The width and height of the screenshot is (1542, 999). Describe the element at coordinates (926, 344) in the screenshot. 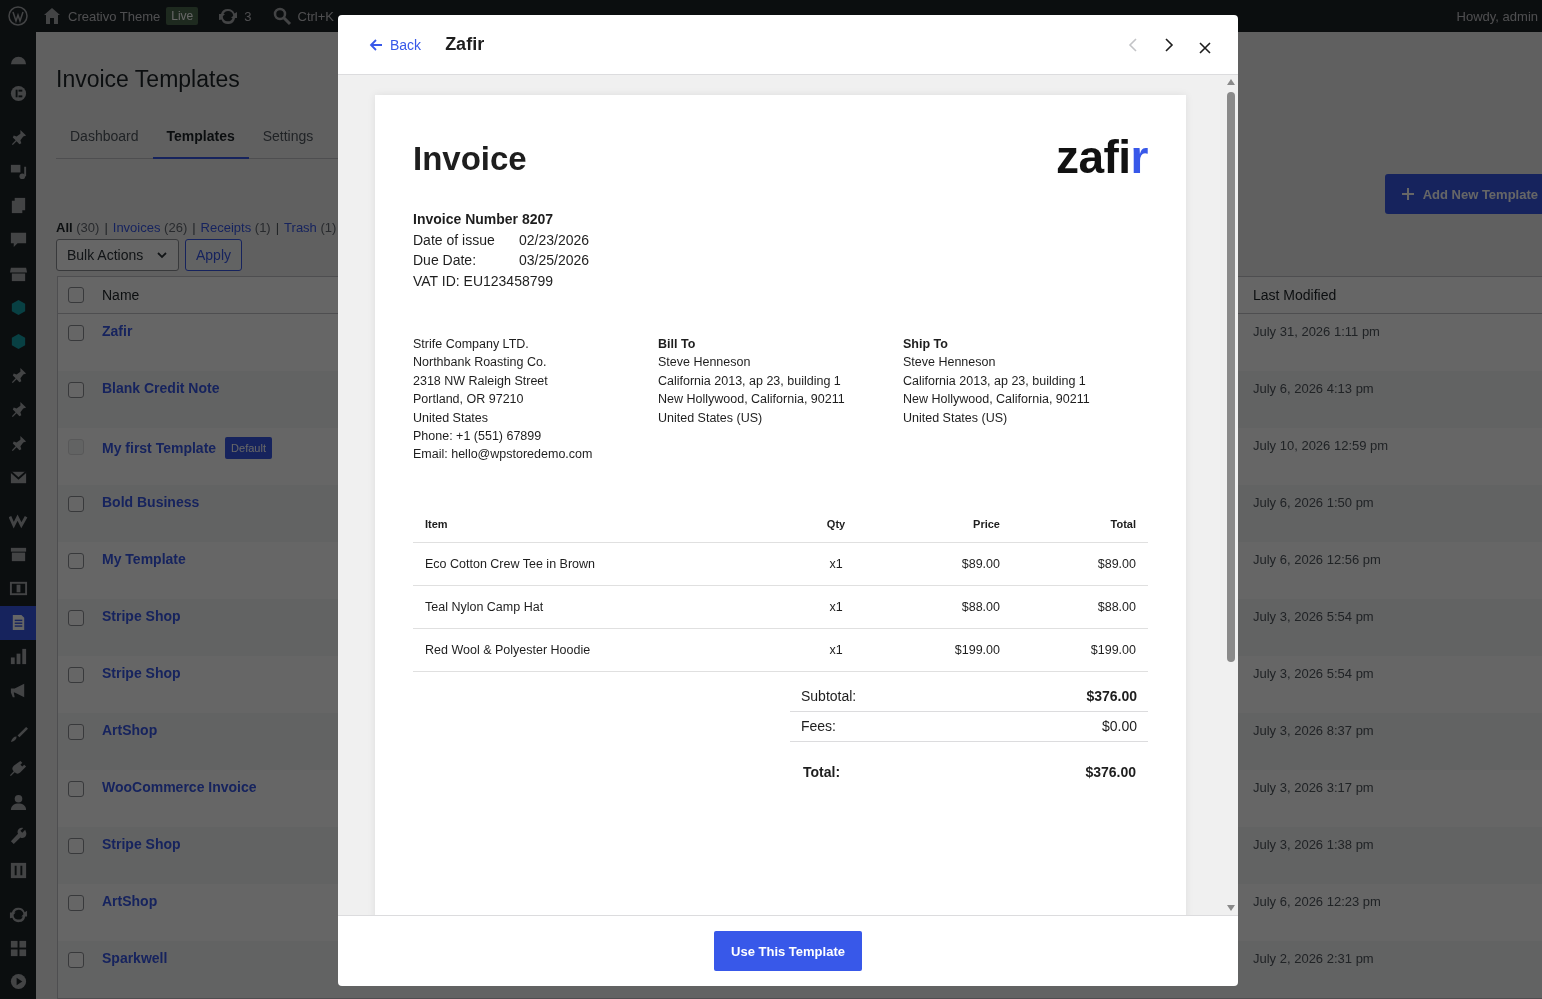

I see `address-heading: Ship To` at that location.